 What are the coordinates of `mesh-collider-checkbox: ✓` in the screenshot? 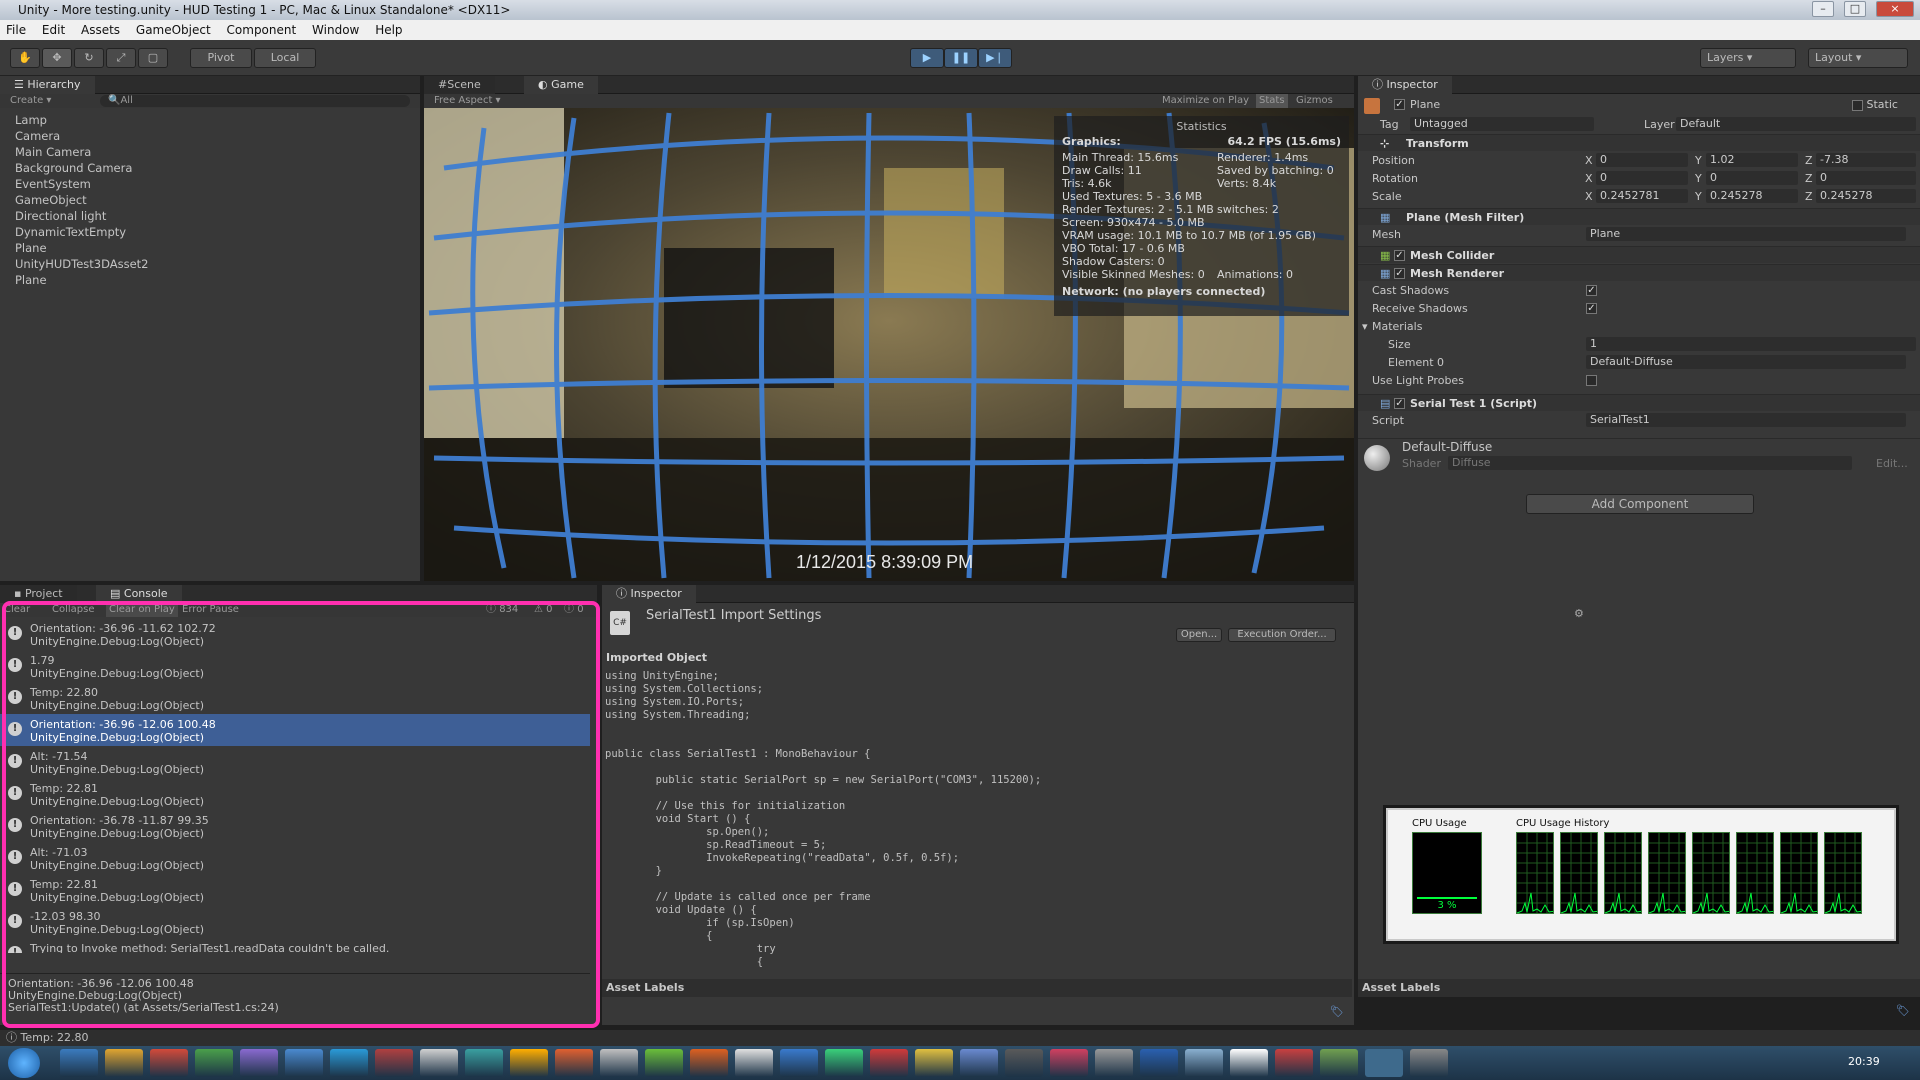 It's located at (1399, 255).